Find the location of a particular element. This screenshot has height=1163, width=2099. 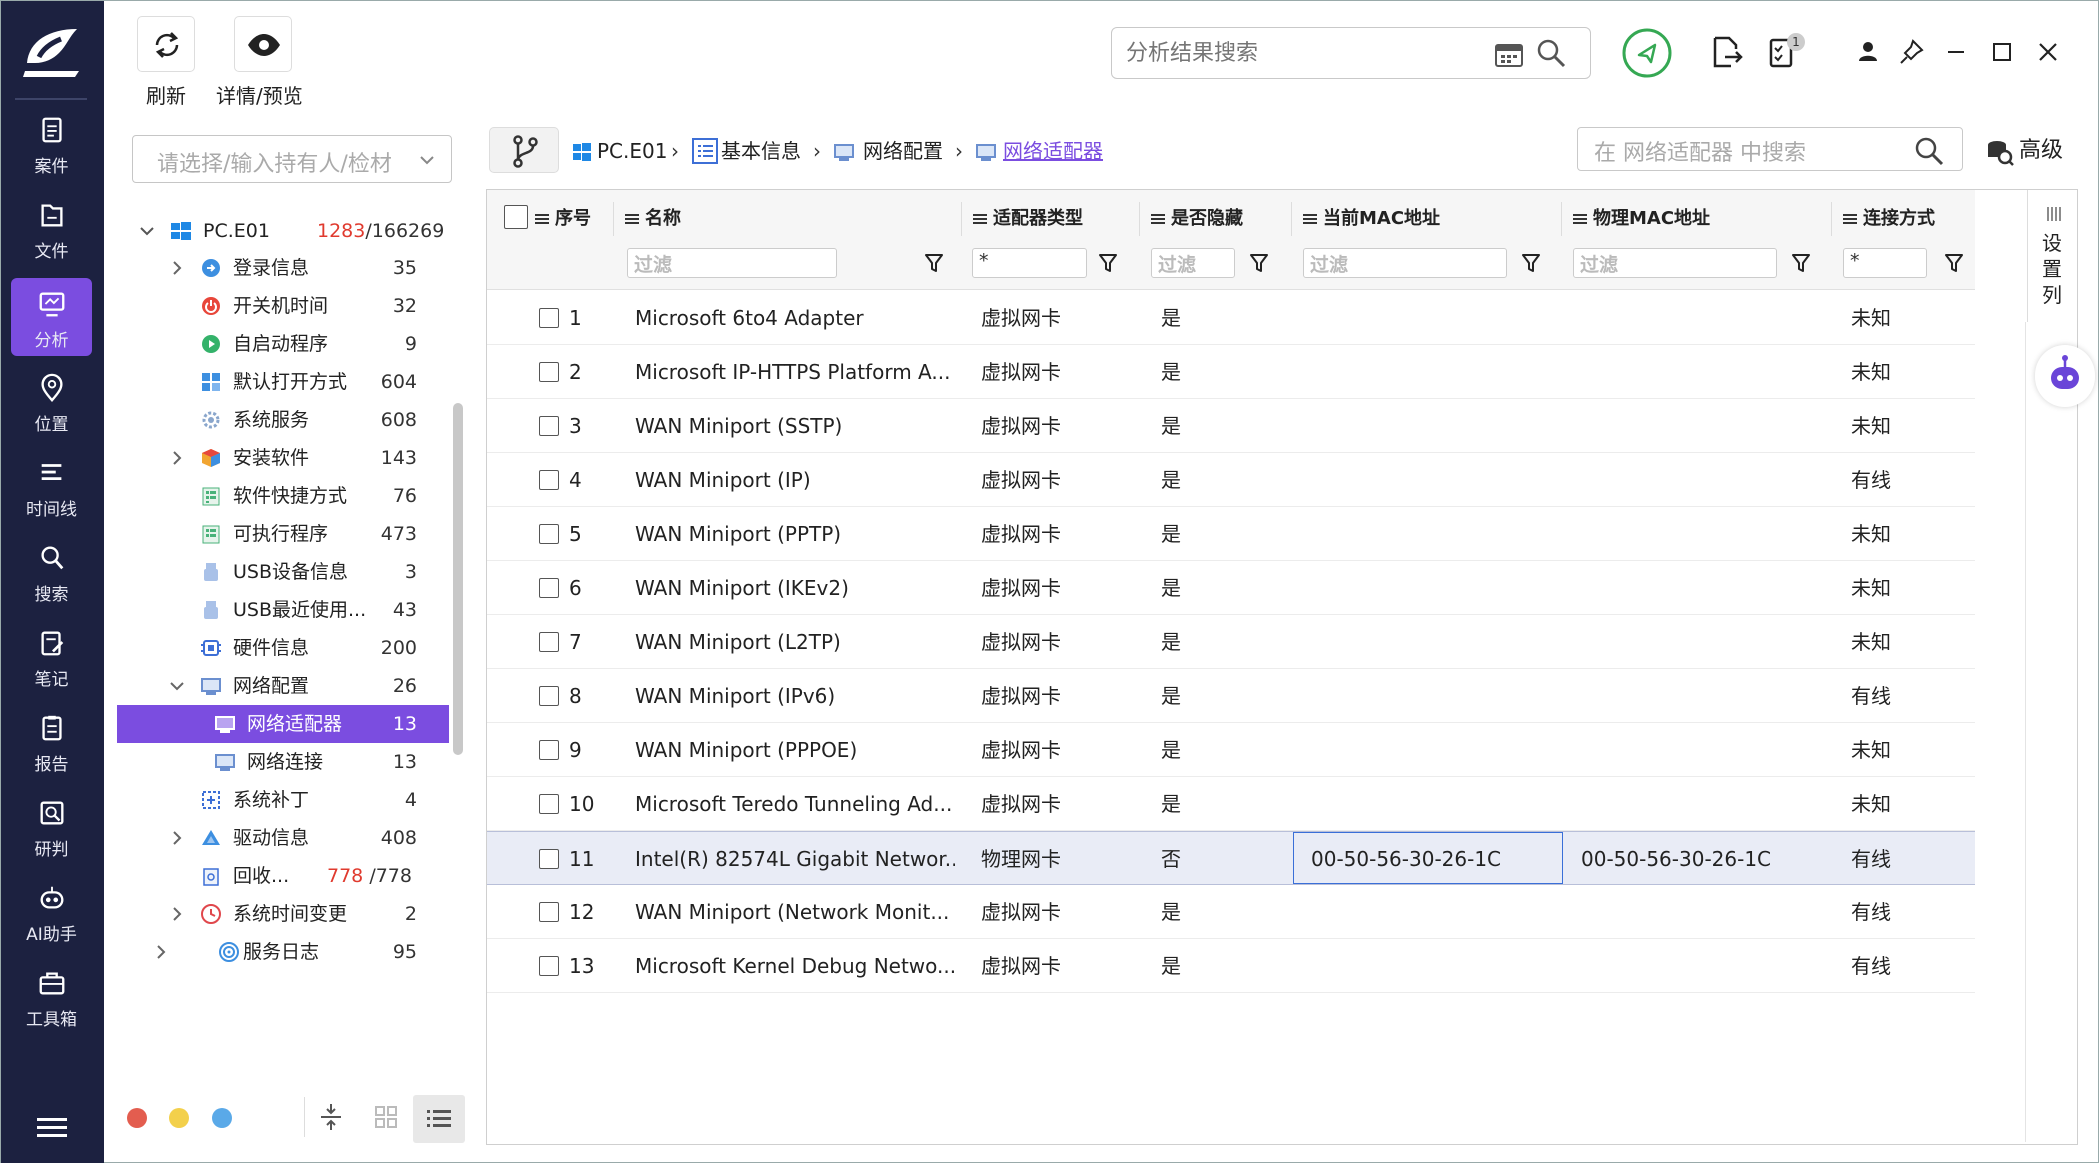

collapse-all-icon is located at coordinates (331, 1117).